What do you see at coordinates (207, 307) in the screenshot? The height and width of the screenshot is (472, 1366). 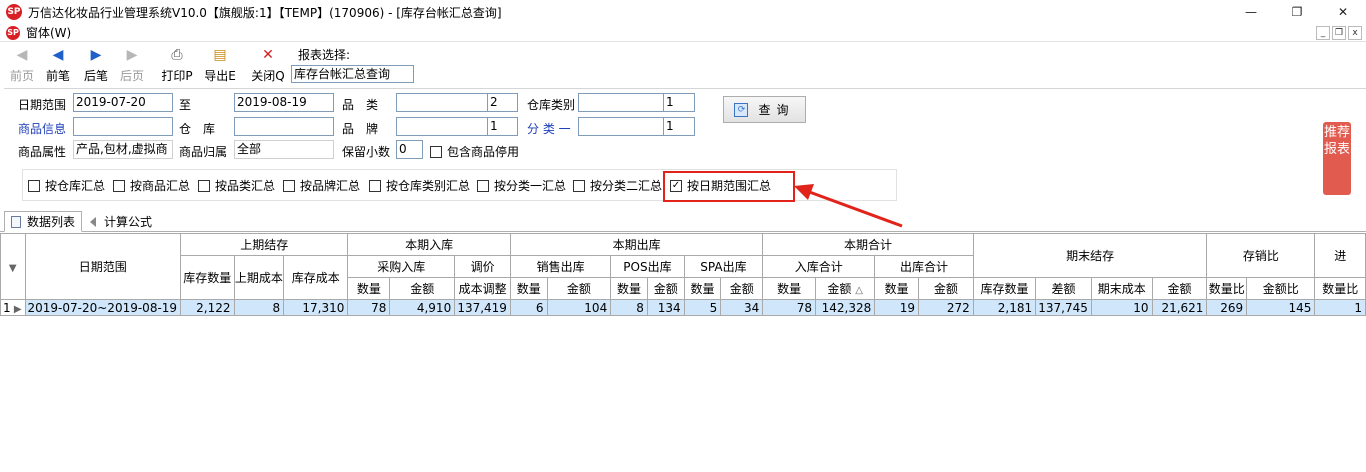 I see `cell-prev-qty: 2,122` at bounding box center [207, 307].